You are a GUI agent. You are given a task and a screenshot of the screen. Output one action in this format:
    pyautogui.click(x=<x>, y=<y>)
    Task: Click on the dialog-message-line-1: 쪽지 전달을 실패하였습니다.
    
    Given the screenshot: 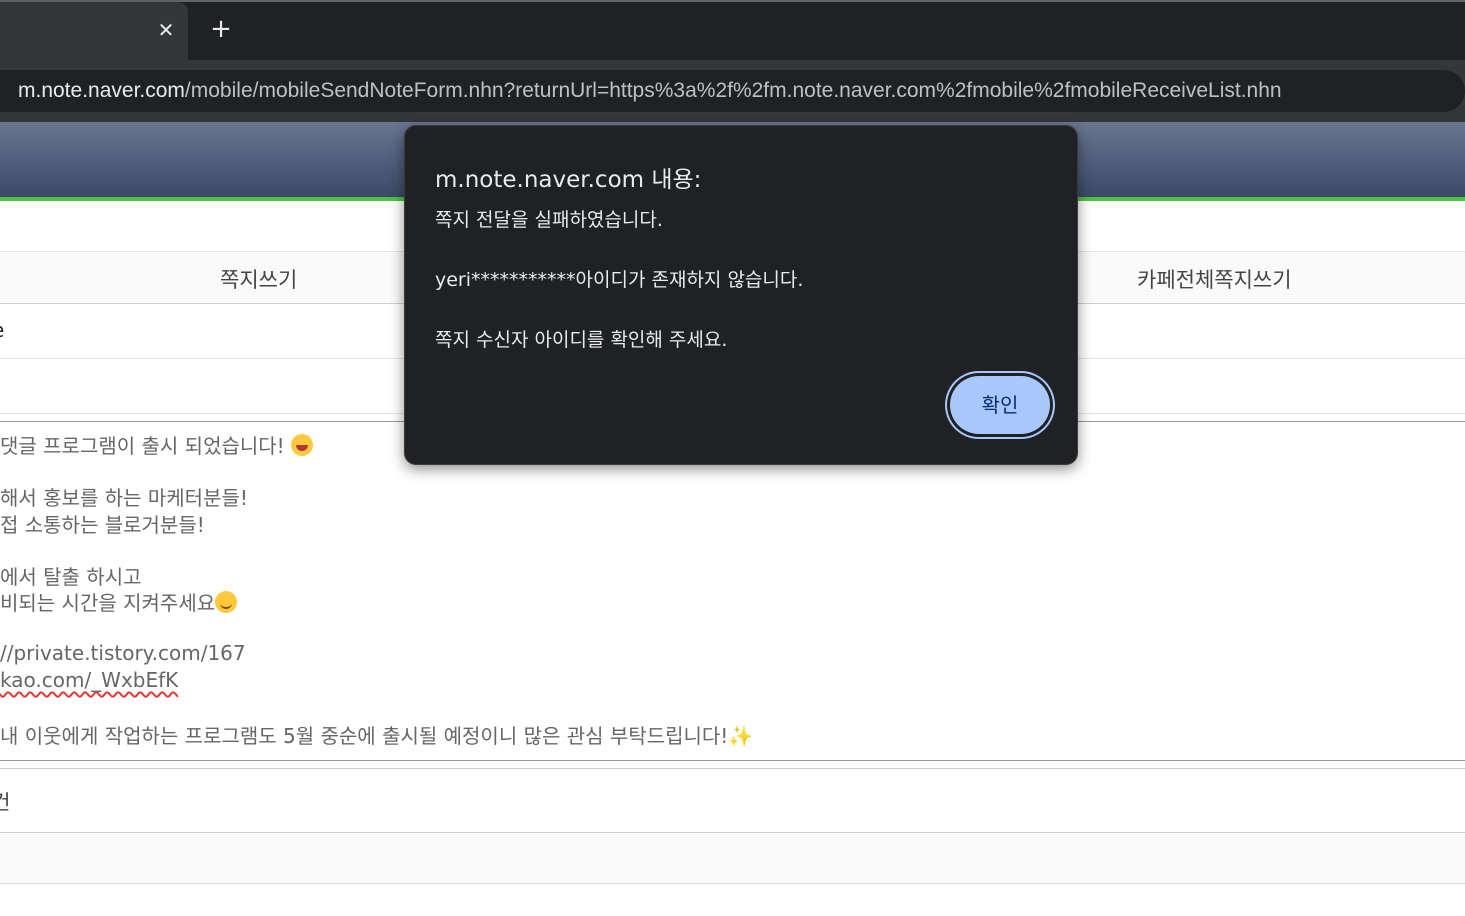 What is the action you would take?
    pyautogui.click(x=549, y=220)
    